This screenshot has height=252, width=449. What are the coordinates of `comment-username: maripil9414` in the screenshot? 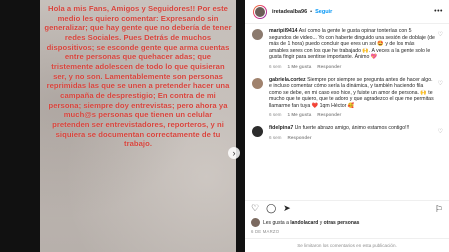 It's located at (283, 31).